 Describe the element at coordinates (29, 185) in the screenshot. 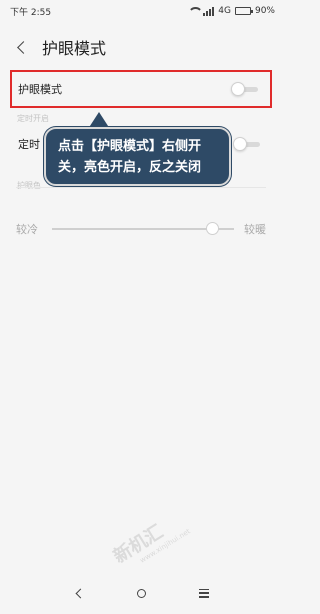

I see `color-temp-section-label: 护眼色` at that location.